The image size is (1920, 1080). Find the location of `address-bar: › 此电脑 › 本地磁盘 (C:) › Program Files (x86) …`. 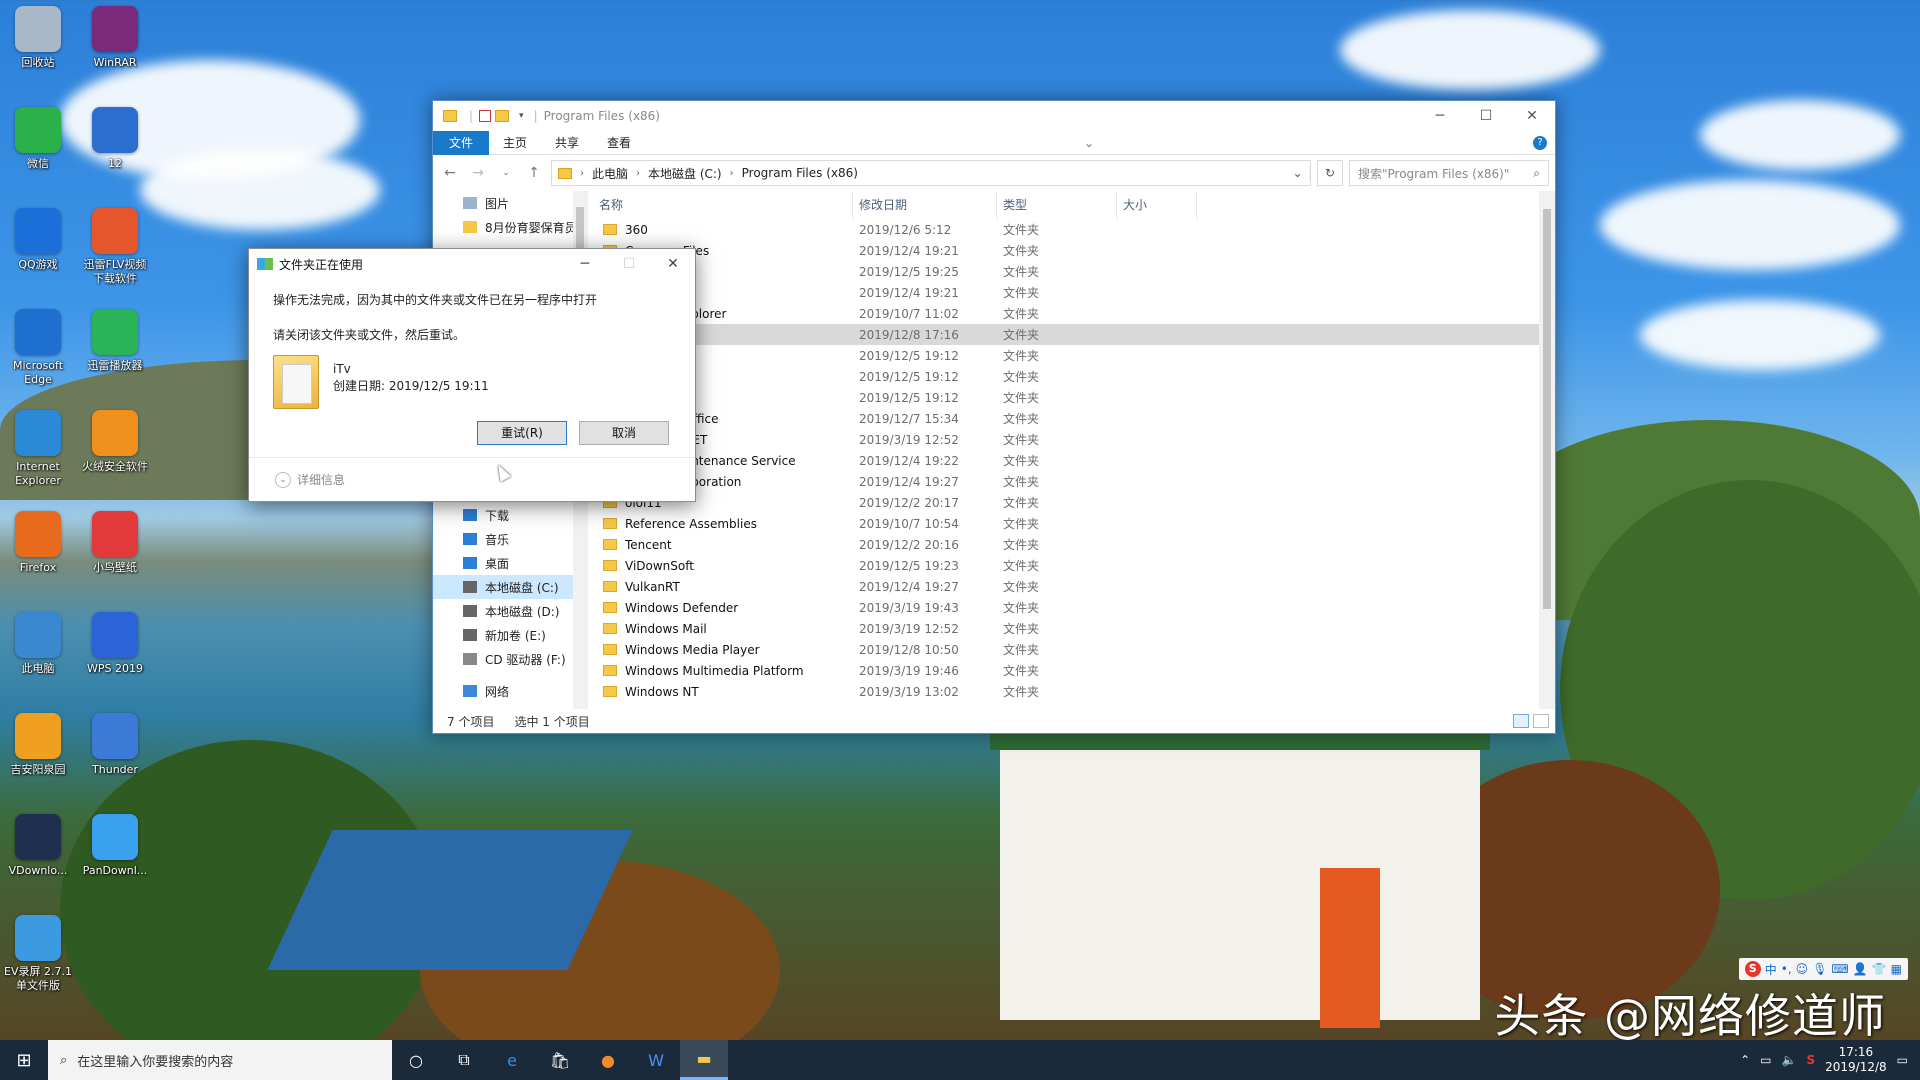

address-bar: › 此电脑 › 本地磁盘 (C:) › Program Files (x86) … is located at coordinates (931, 173).